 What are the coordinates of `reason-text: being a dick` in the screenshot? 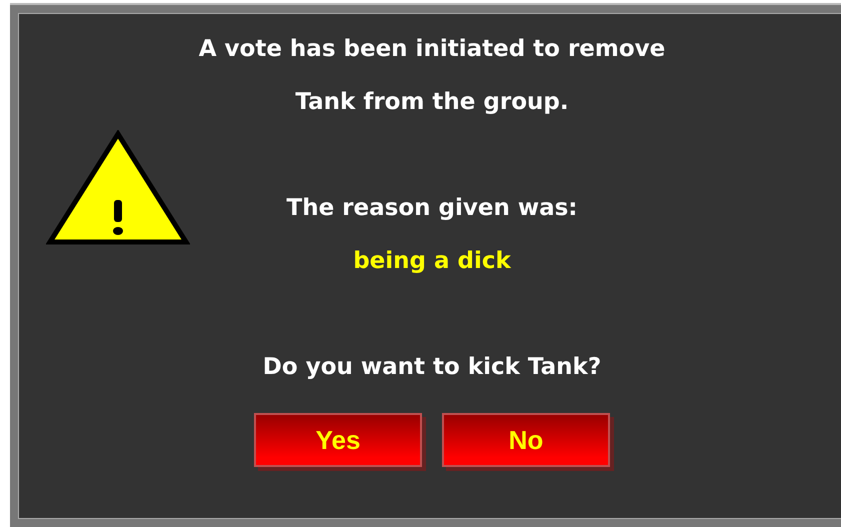 It's located at (432, 261).